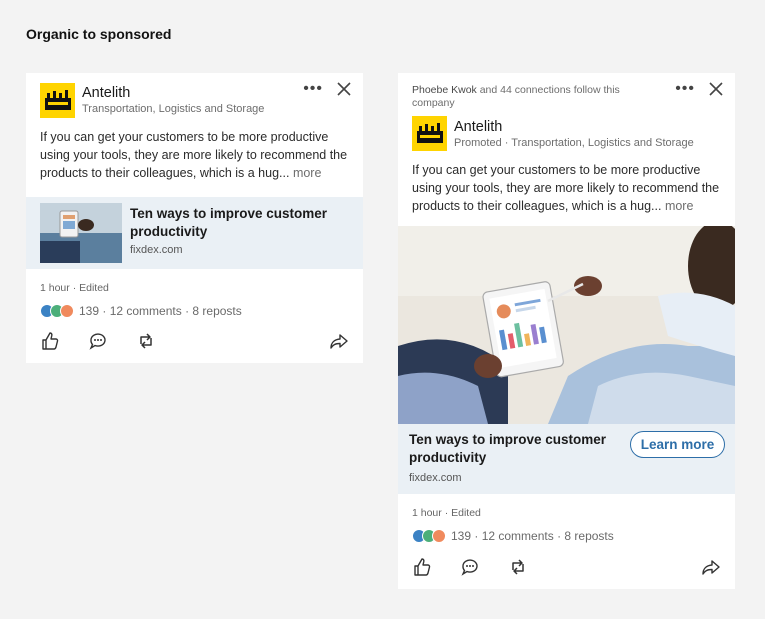 The image size is (765, 619). I want to click on page-heading: Organic to sponsored, so click(99, 34).